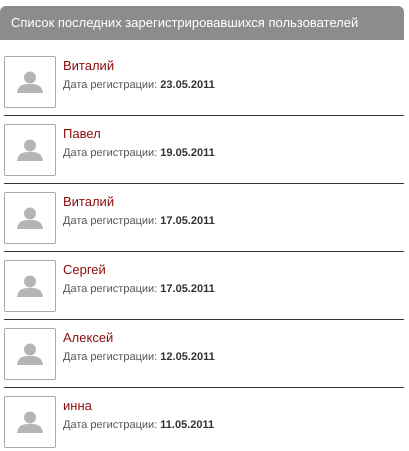 This screenshot has height=451, width=409. Describe the element at coordinates (139, 270) in the screenshot. I see `user-name: Сергей` at that location.